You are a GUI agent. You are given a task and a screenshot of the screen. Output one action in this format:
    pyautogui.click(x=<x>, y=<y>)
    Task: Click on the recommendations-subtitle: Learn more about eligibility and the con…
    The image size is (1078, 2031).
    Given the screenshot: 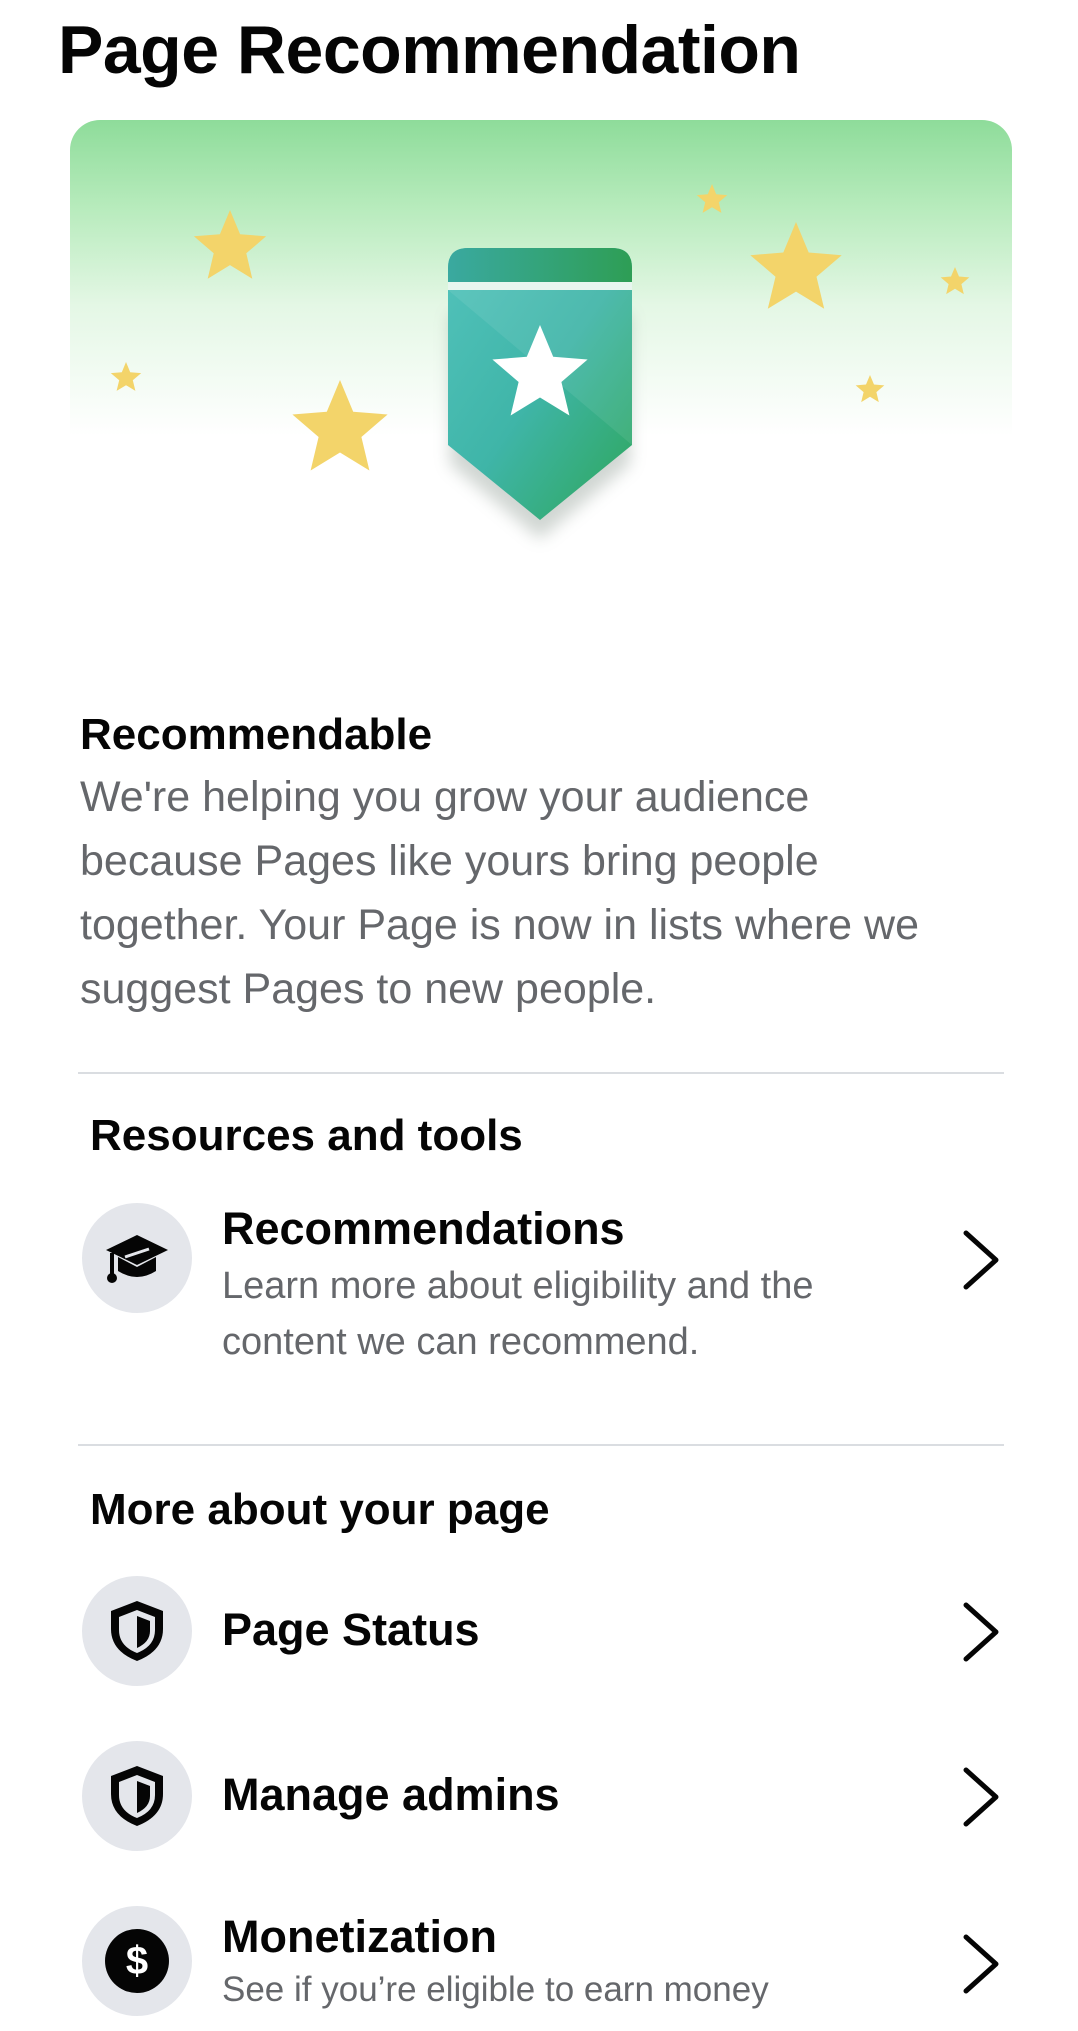 What is the action you would take?
    pyautogui.click(x=518, y=1314)
    